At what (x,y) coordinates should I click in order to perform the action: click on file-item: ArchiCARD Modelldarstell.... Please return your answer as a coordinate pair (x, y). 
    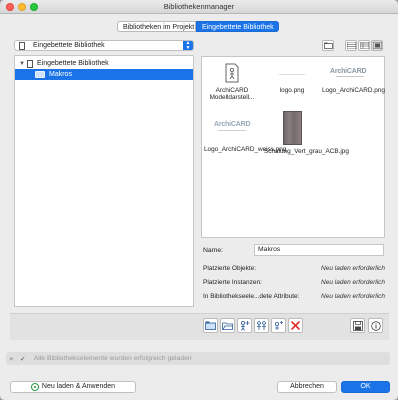
    Looking at the image, I should click on (232, 82).